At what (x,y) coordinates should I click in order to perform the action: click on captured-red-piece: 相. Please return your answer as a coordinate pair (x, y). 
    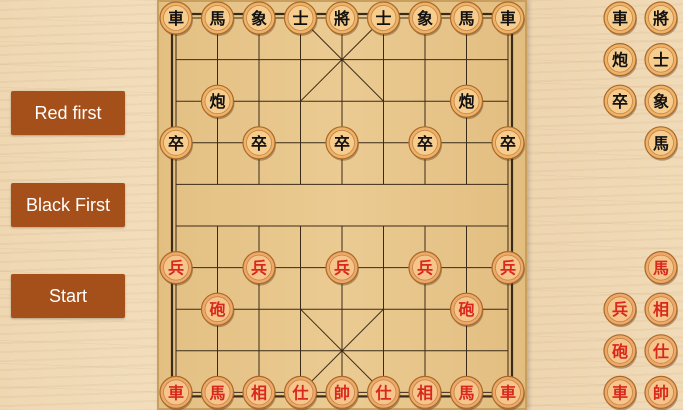
    Looking at the image, I should click on (661, 310).